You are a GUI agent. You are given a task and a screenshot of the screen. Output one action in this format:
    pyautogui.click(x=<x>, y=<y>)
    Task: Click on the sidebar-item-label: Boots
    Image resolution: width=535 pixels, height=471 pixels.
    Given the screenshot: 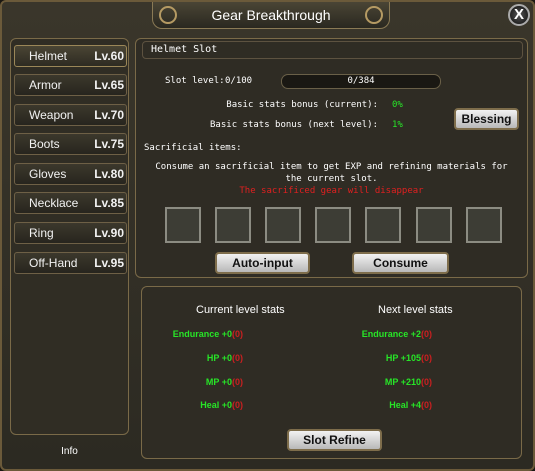 What is the action you would take?
    pyautogui.click(x=44, y=144)
    